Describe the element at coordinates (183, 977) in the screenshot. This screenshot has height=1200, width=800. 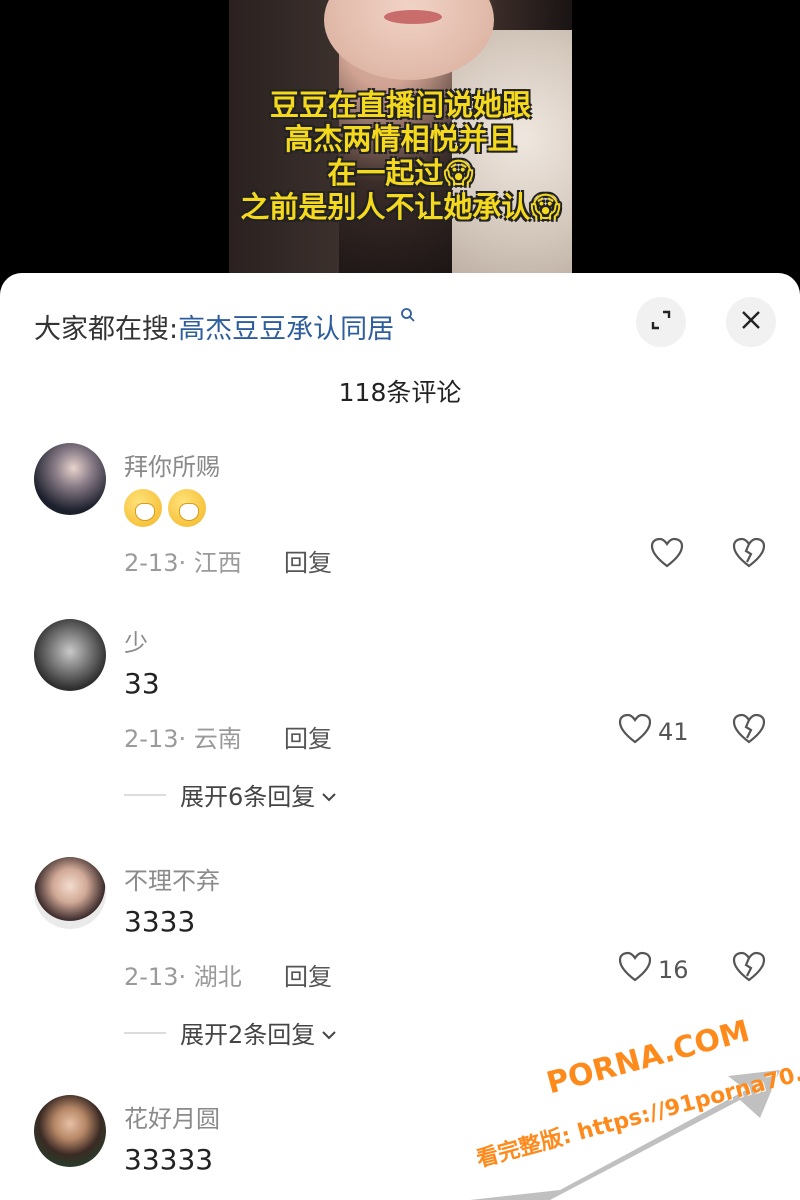
I see `comment-date-location: 2-13· 湖北` at that location.